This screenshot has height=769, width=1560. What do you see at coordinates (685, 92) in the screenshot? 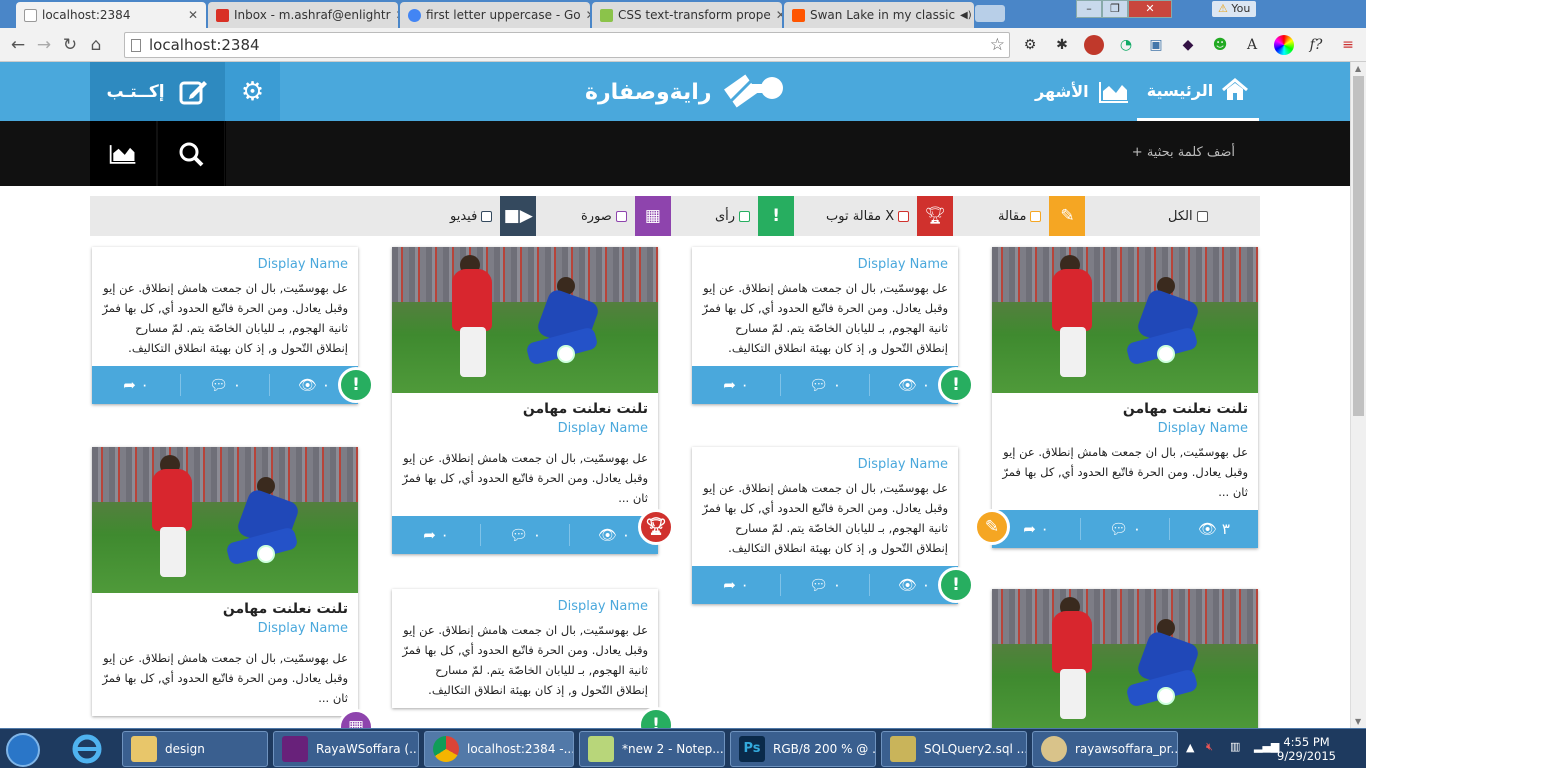
I see `site-logo: رايةوصفارة` at bounding box center [685, 92].